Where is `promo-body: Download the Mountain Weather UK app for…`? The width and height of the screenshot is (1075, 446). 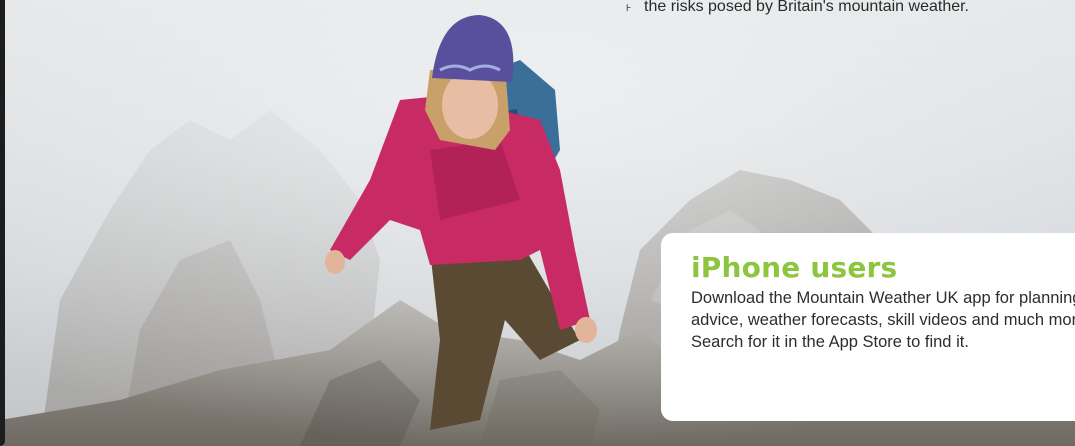
promo-body: Download the Mountain Weather UK app for… is located at coordinates (883, 320).